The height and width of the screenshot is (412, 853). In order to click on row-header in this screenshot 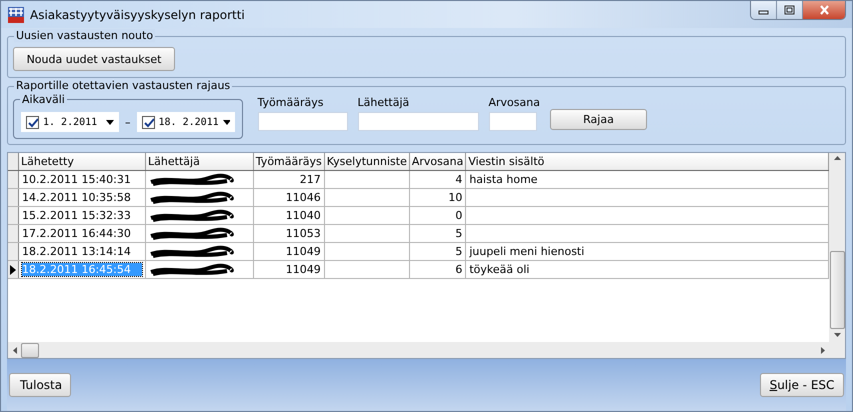, I will do `click(13, 269)`.